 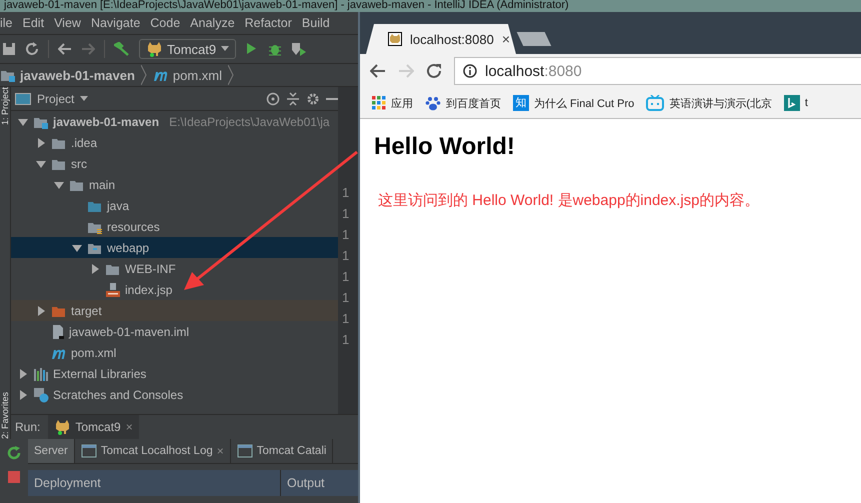 I want to click on browser-tab: localhost:8080 ×, so click(x=441, y=39).